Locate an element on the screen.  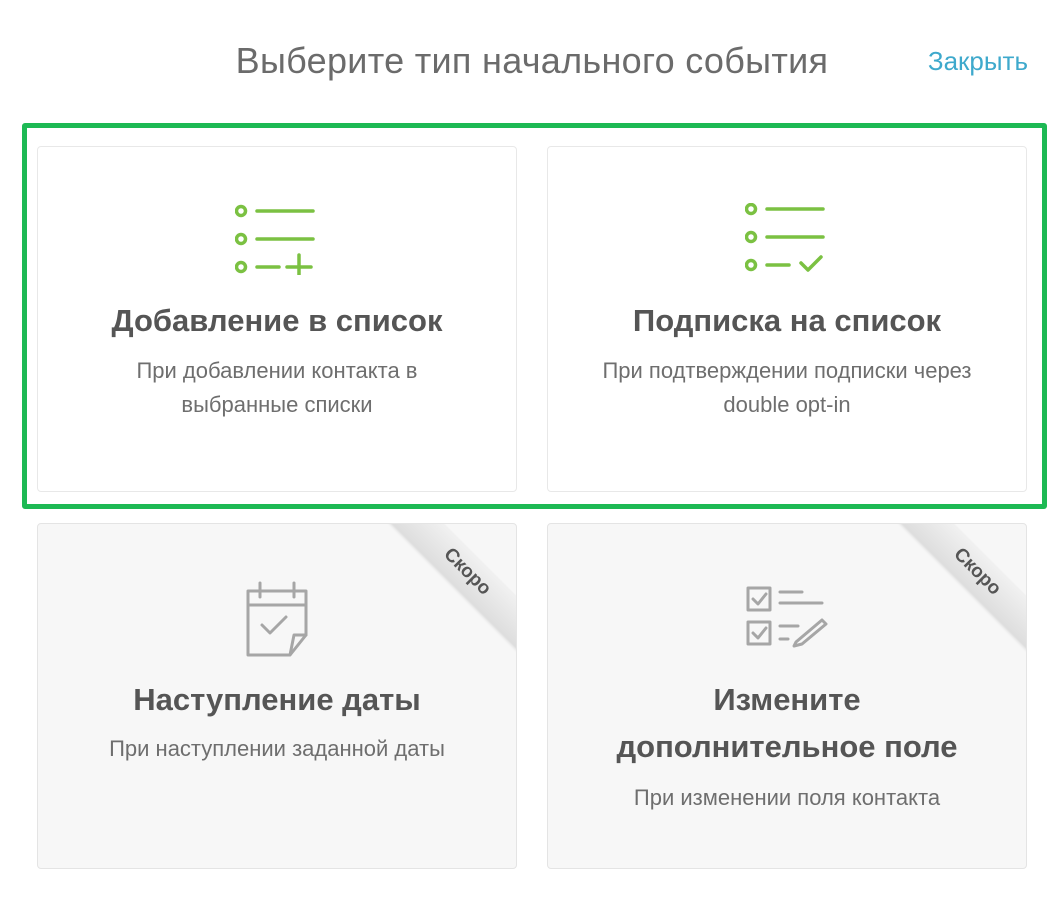
card-title: Подписка на список is located at coordinates (787, 320).